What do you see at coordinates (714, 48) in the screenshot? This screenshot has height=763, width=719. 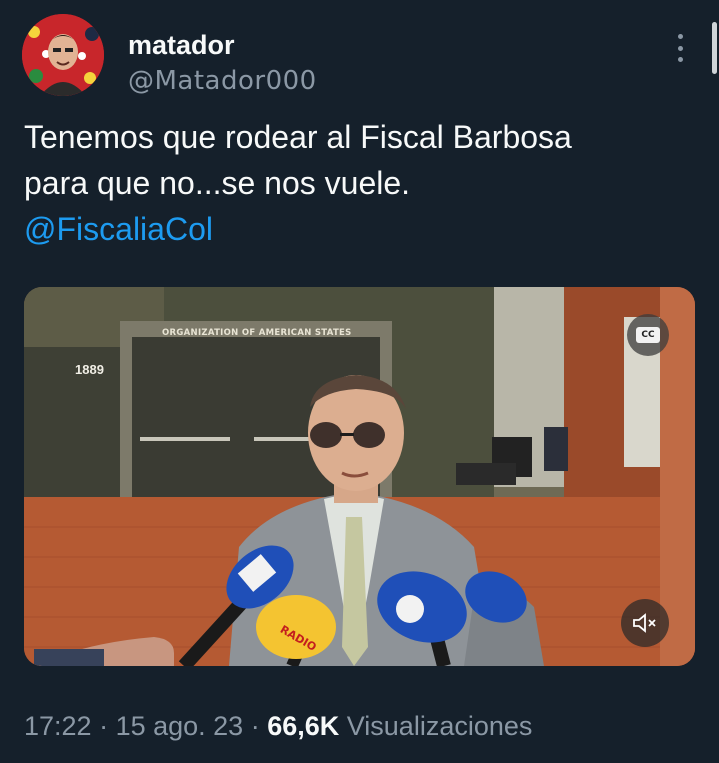 I see `scrollbar` at bounding box center [714, 48].